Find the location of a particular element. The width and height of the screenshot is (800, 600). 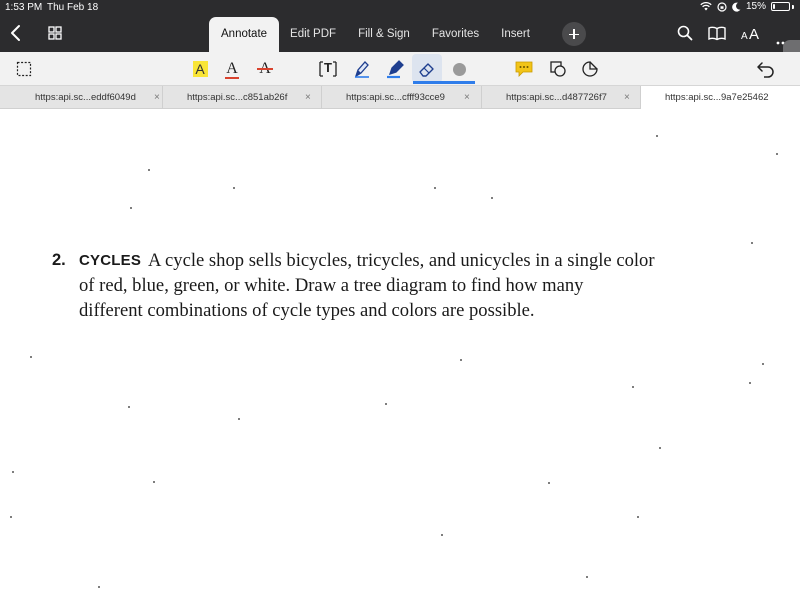

tab-annotate: Annotate is located at coordinates (244, 34).